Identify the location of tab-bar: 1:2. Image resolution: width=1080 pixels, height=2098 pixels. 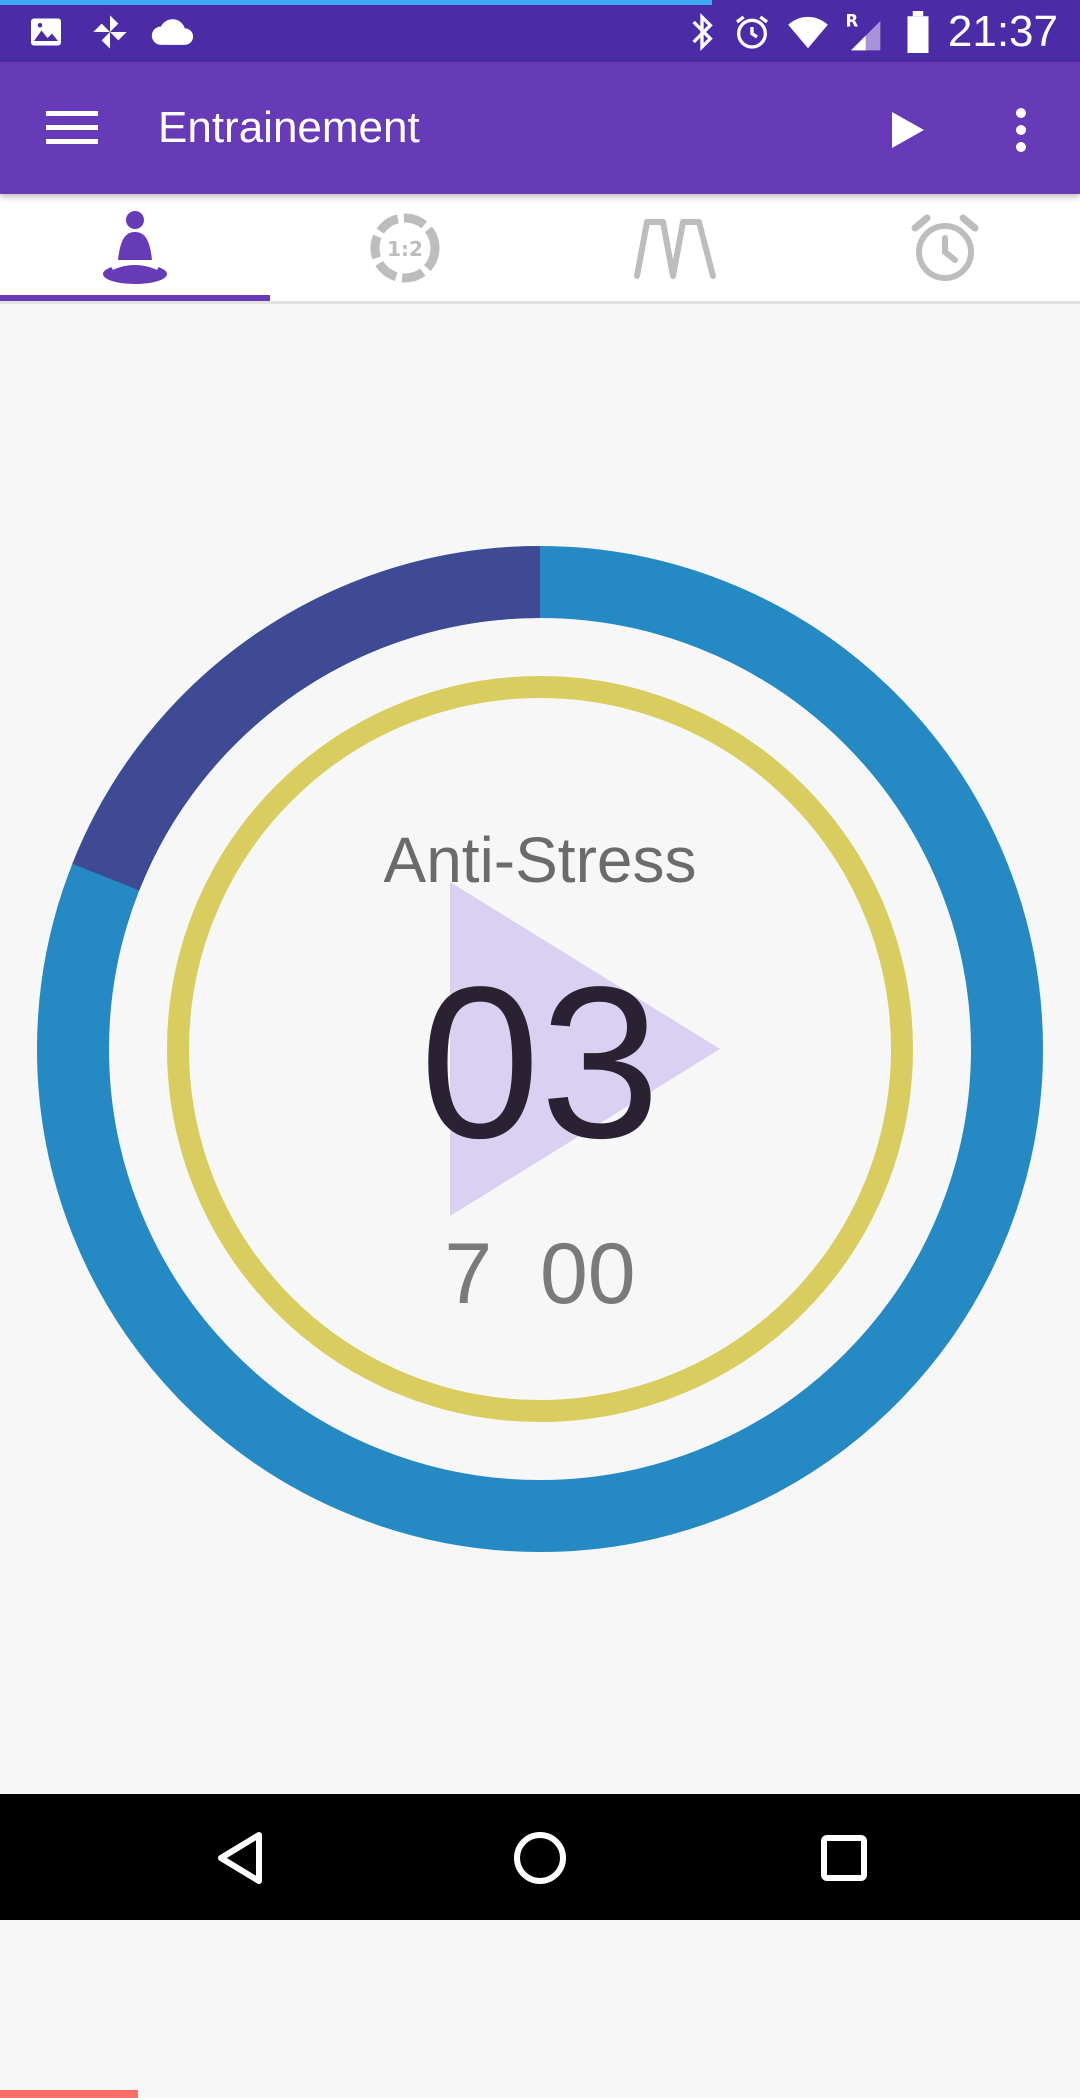
(540, 249).